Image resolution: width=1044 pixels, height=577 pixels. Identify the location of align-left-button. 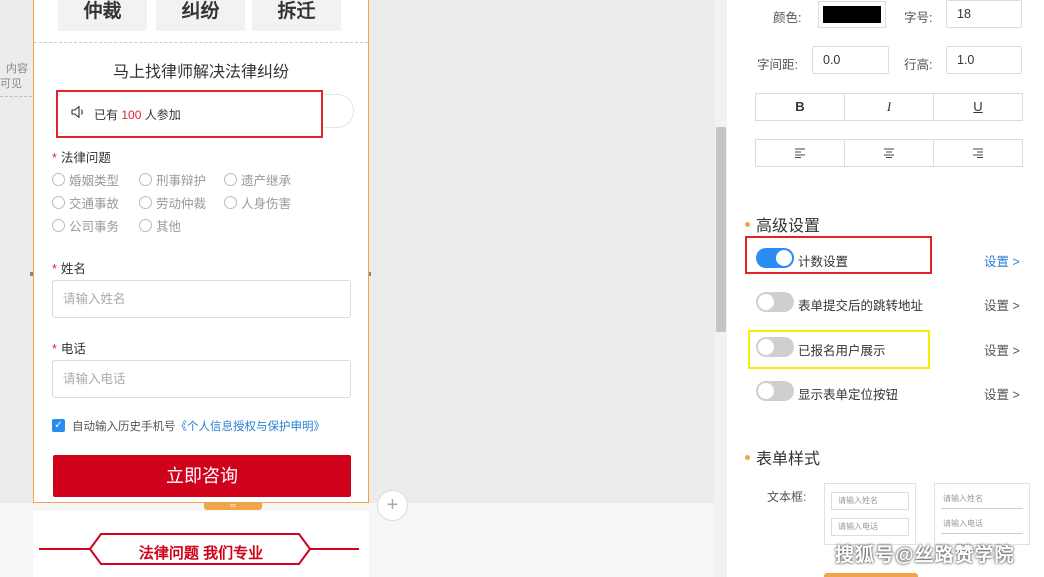
(800, 153).